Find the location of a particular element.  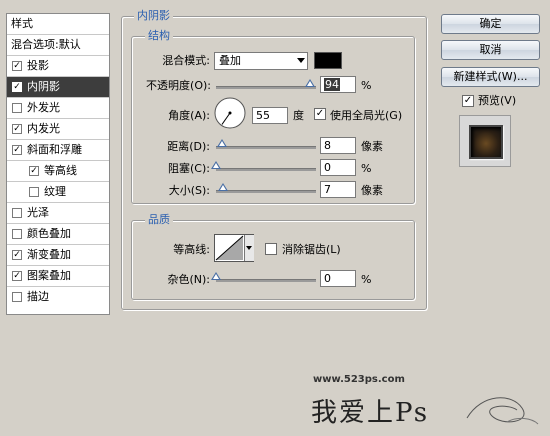

opacity-value: 94 is located at coordinates (332, 84).